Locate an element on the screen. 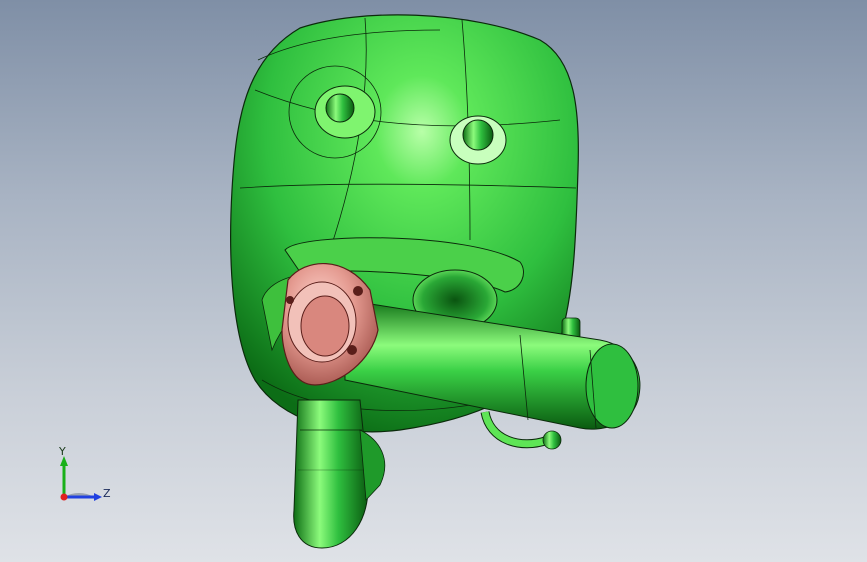  x-axis-dot is located at coordinates (64, 497).